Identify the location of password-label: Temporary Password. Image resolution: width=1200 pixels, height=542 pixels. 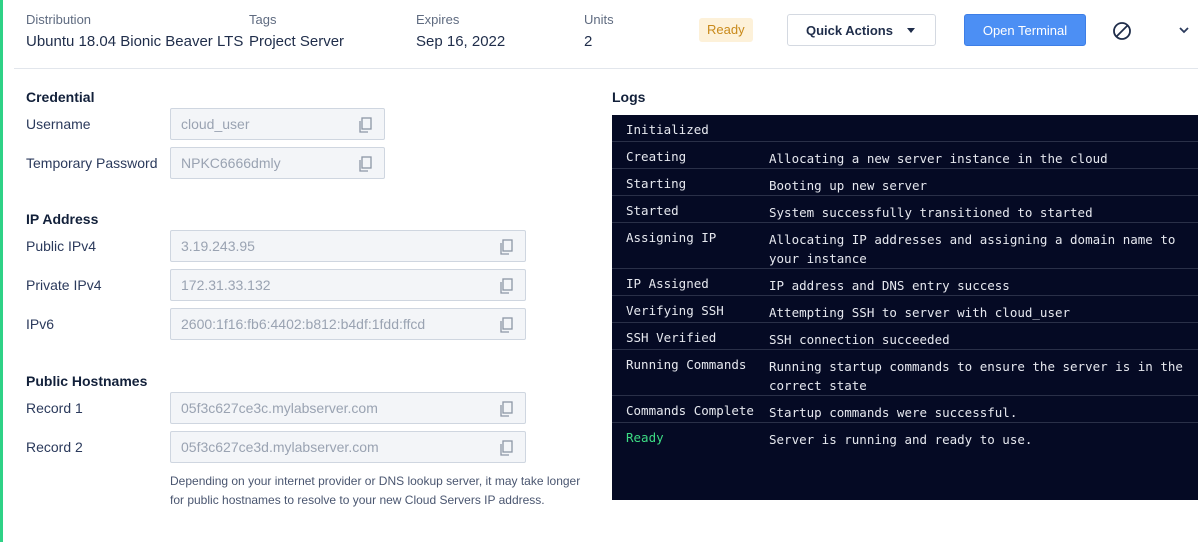
(92, 163).